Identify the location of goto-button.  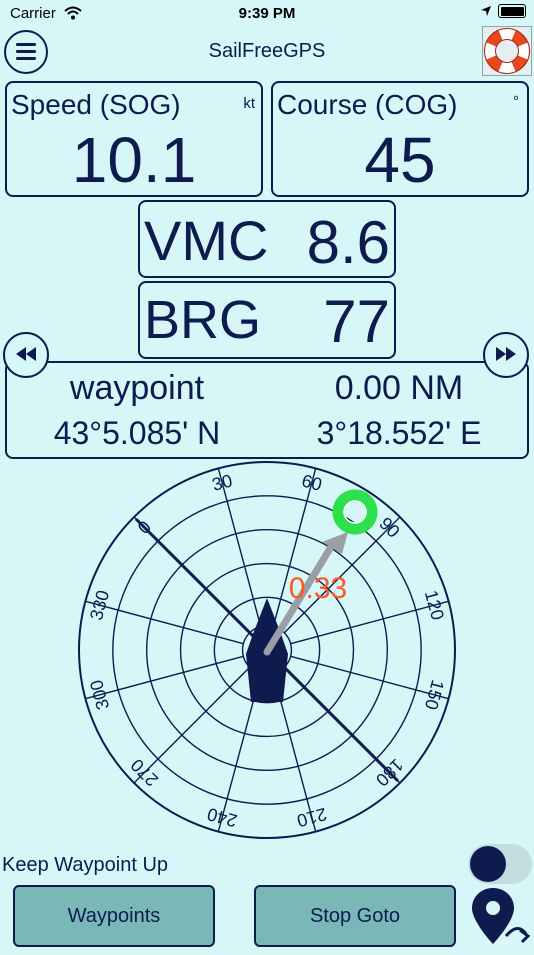
(502, 918).